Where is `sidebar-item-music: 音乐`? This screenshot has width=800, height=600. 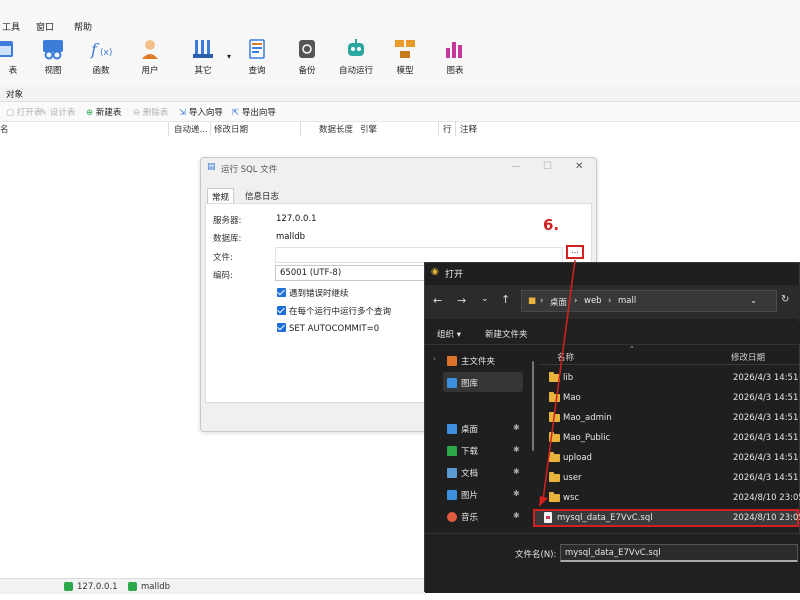
sidebar-item-music: 音乐 is located at coordinates (462, 517).